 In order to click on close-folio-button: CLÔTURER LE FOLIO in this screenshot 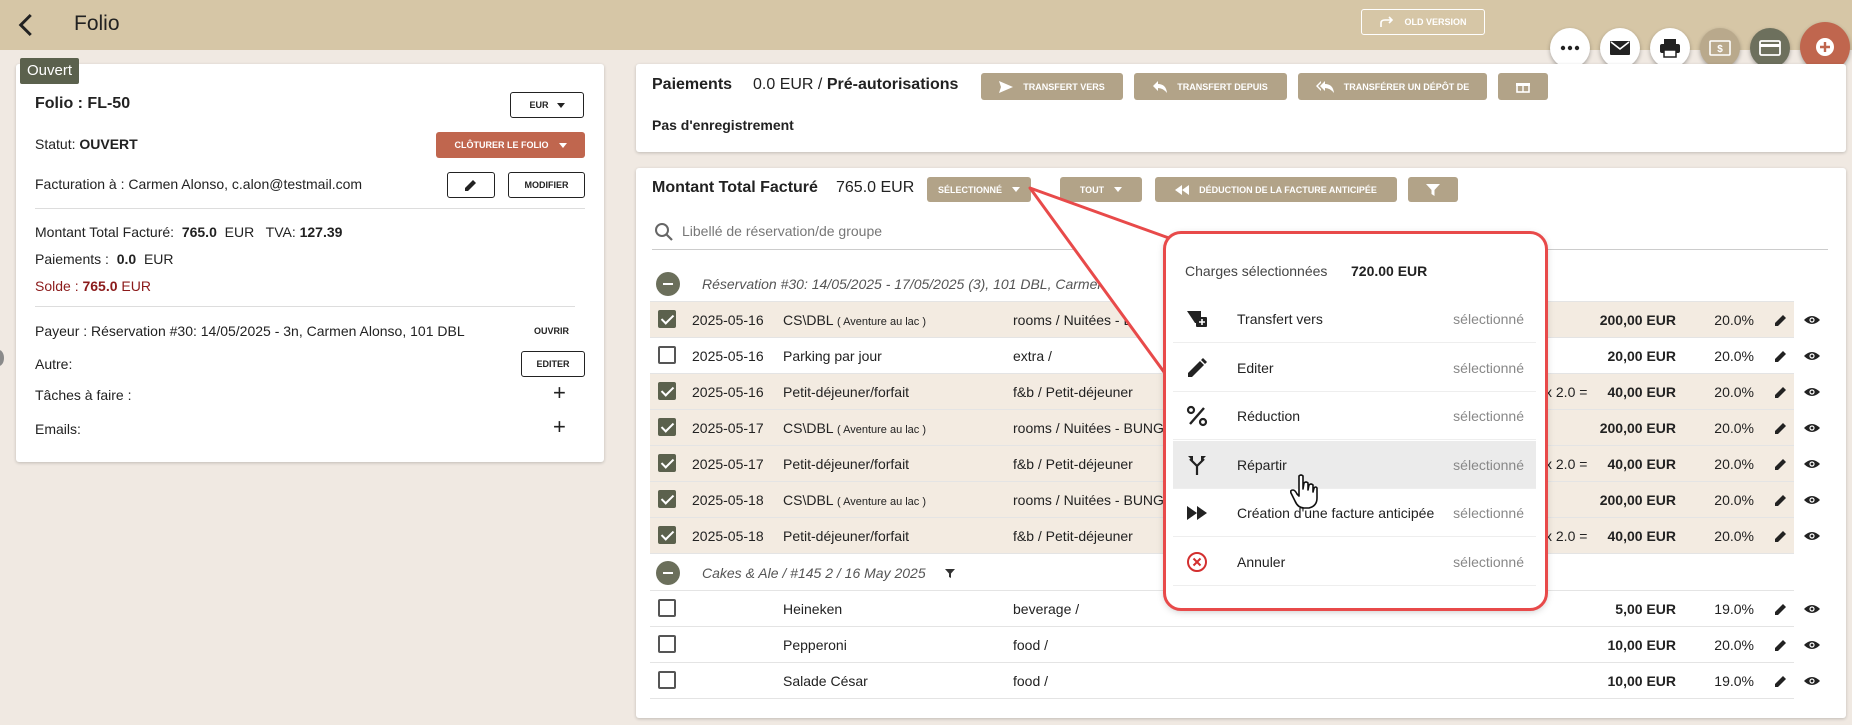, I will do `click(510, 145)`.